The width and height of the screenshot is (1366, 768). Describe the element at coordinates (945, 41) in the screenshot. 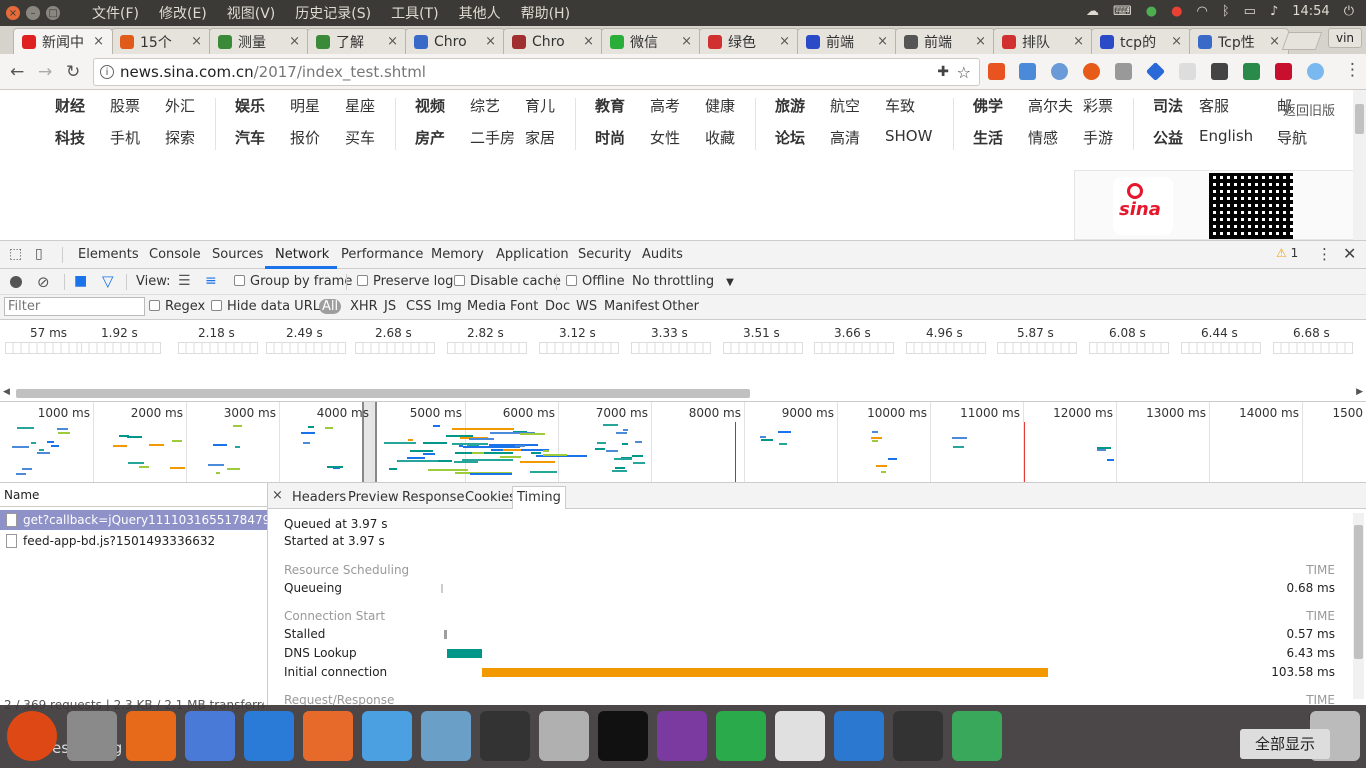

I see `browser-tab-9: 前端 ×` at that location.